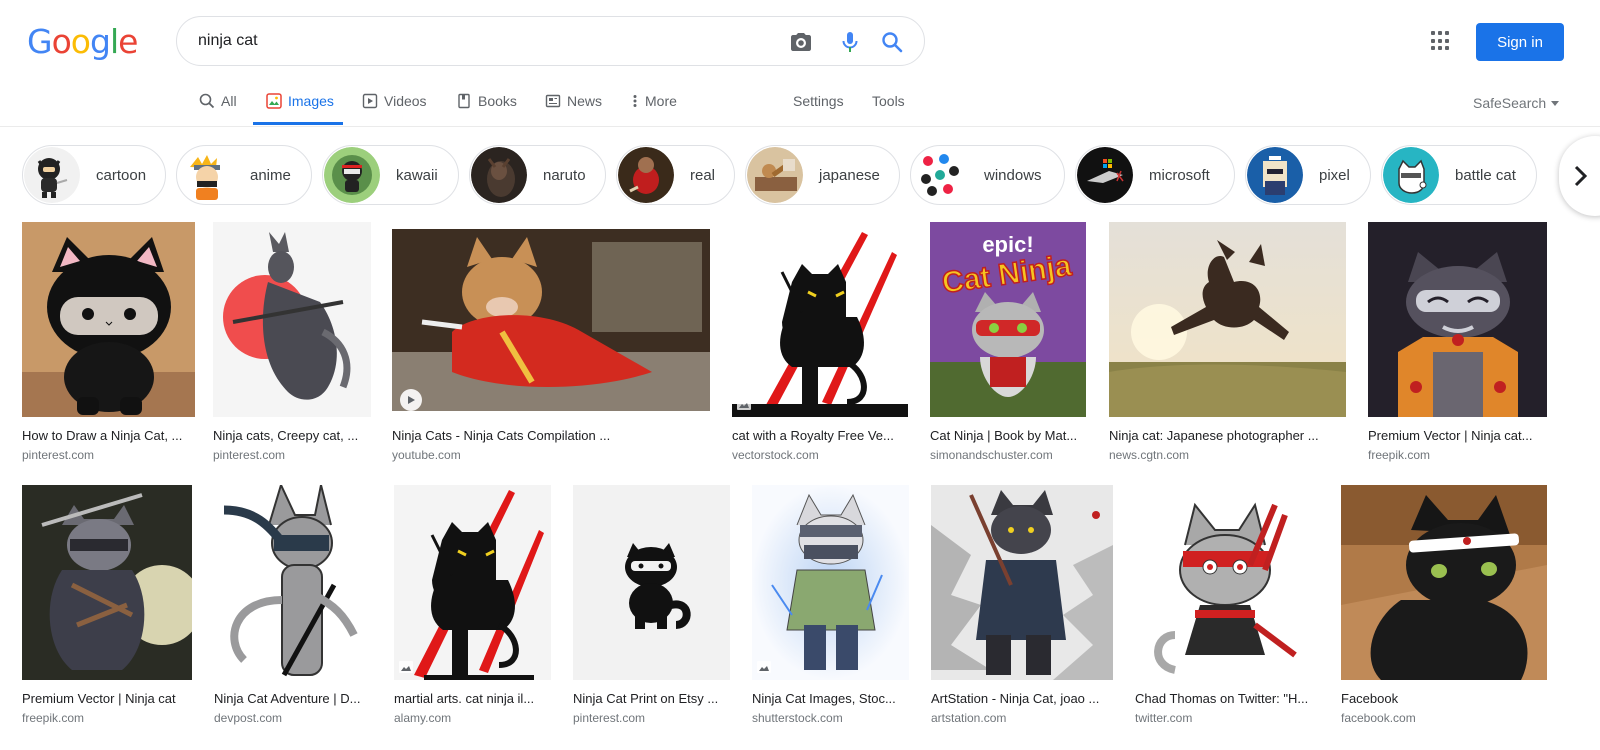 This screenshot has width=1600, height=750. What do you see at coordinates (1555, 104) in the screenshot?
I see `dropdown-arrow-icon` at bounding box center [1555, 104].